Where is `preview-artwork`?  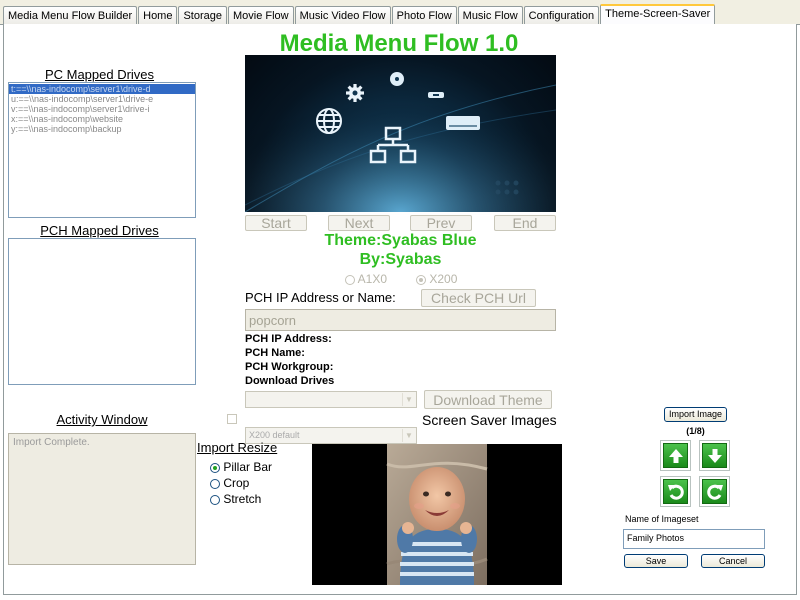
preview-artwork is located at coordinates (400, 133).